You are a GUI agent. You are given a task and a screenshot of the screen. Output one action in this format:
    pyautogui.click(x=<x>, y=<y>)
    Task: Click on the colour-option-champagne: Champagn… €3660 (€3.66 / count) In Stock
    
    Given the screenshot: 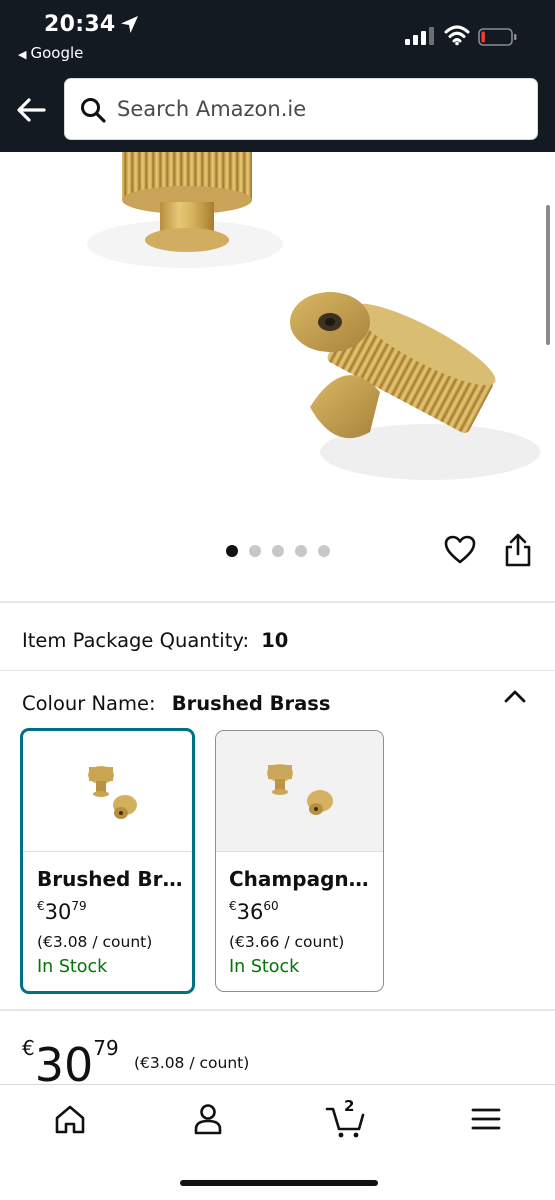 What is the action you would take?
    pyautogui.click(x=299, y=861)
    